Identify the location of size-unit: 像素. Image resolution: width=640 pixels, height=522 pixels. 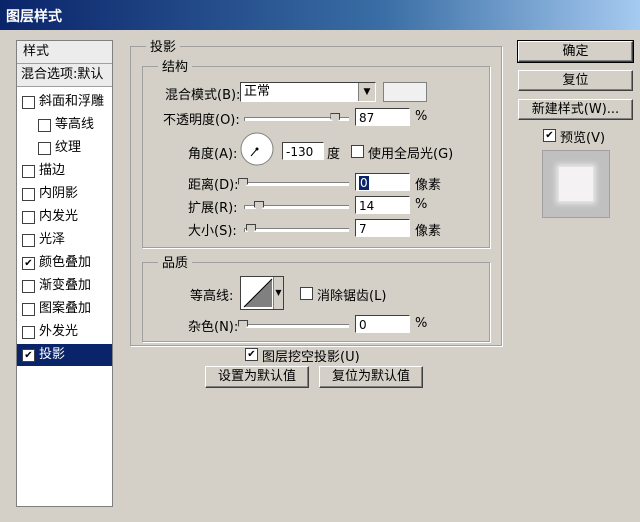
(428, 231).